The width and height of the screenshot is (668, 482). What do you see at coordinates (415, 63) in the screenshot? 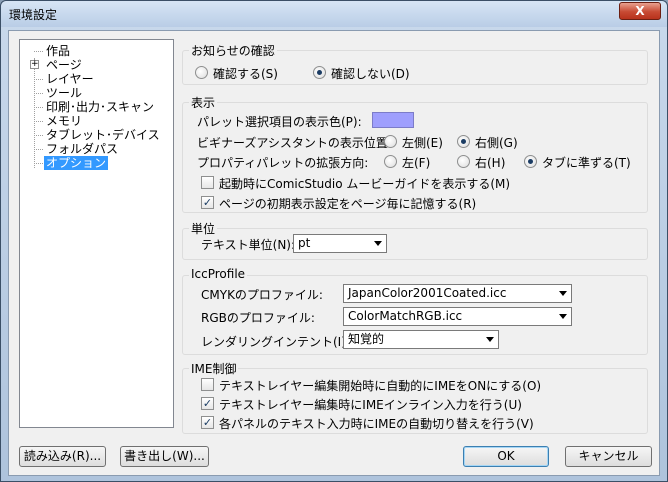
I see `notice-group: お知らせの確認 確認する(S) 確認しない(D)` at bounding box center [415, 63].